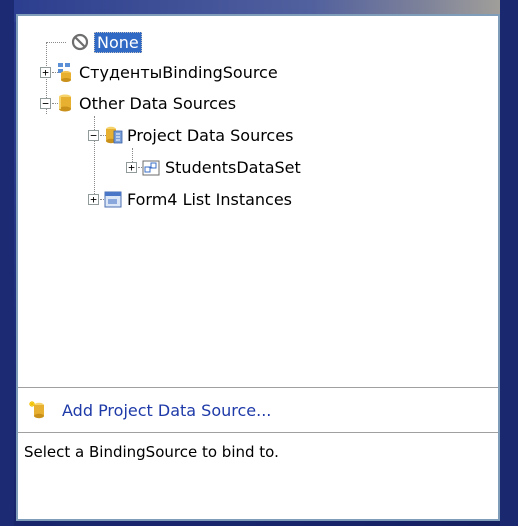 The height and width of the screenshot is (526, 518). I want to click on tree-item-label: Project Data Sources, so click(210, 135).